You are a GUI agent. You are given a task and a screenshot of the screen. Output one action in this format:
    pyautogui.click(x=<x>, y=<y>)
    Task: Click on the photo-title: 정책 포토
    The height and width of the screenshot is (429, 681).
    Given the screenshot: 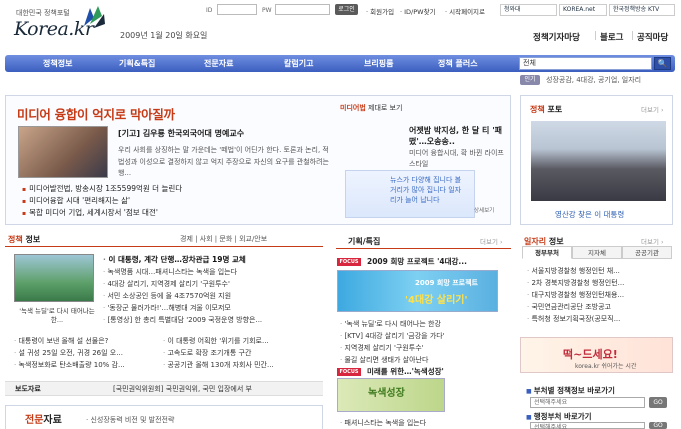 What is the action you would take?
    pyautogui.click(x=546, y=109)
    